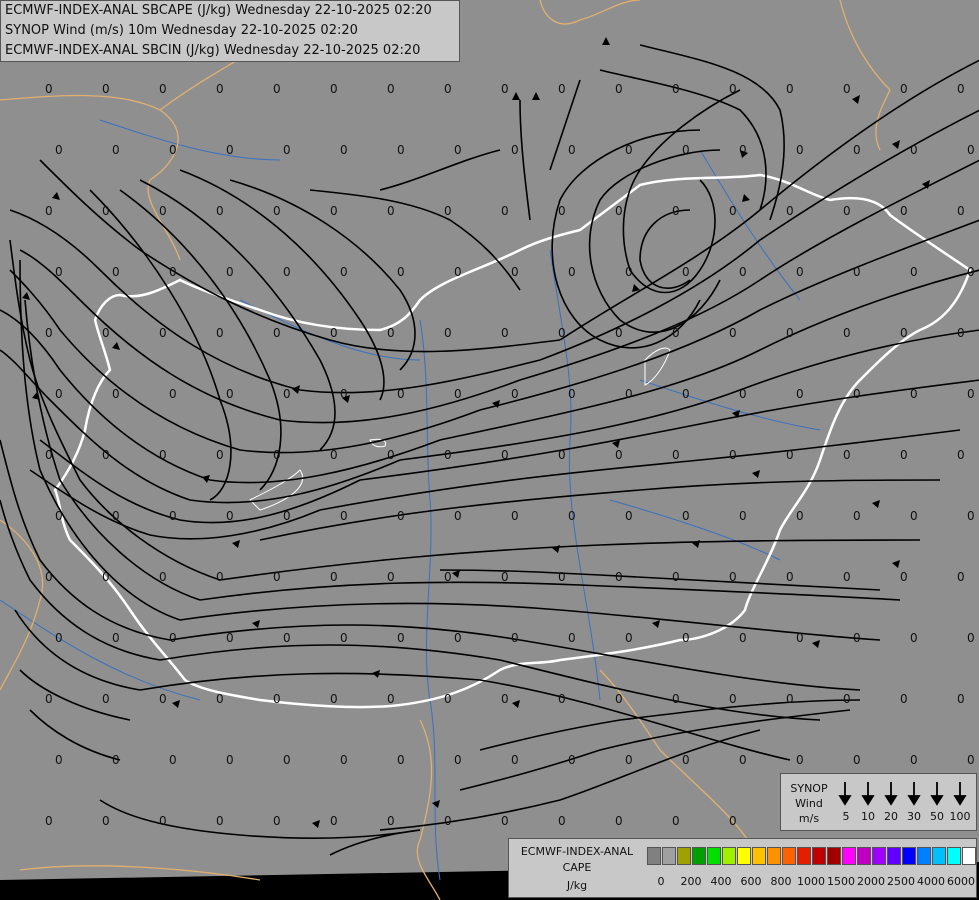 This screenshot has width=979, height=900. I want to click on cape-tick-label: 4000, so click(931, 881).